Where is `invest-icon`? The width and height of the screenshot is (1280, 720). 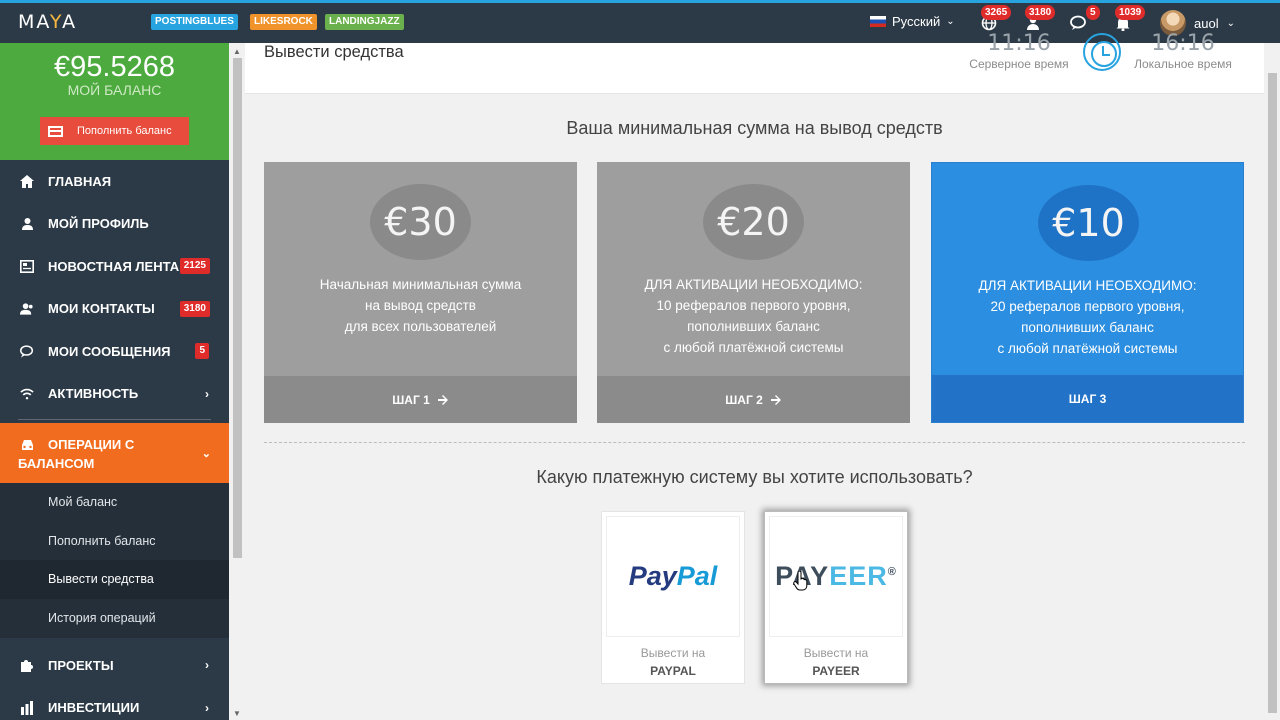
invest-icon is located at coordinates (27, 707).